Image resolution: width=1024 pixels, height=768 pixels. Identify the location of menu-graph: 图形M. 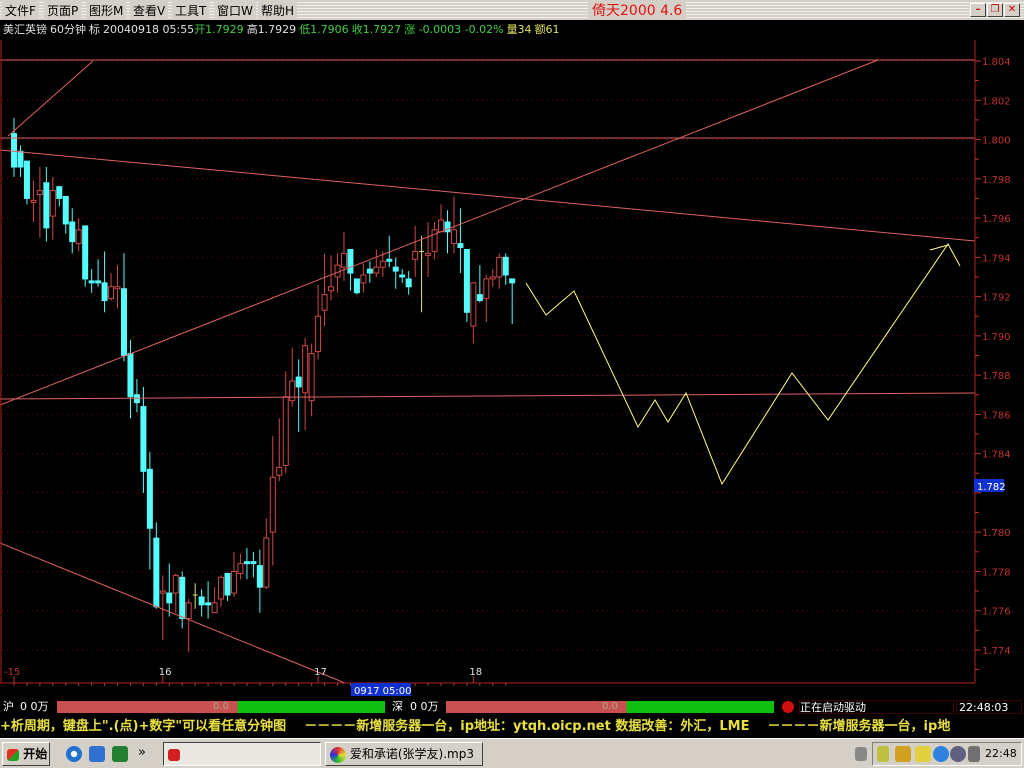
(106, 10).